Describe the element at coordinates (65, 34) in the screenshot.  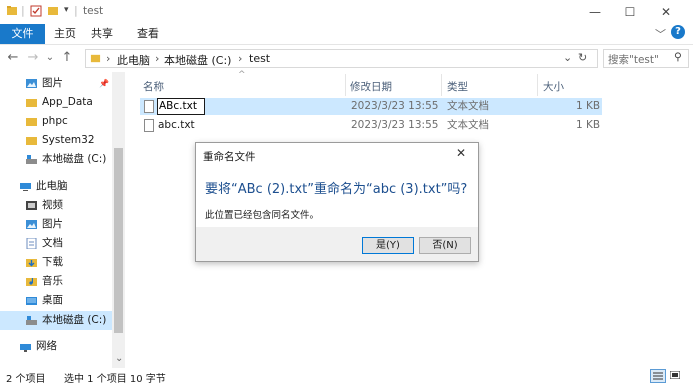
I see `tab-home: 主页` at that location.